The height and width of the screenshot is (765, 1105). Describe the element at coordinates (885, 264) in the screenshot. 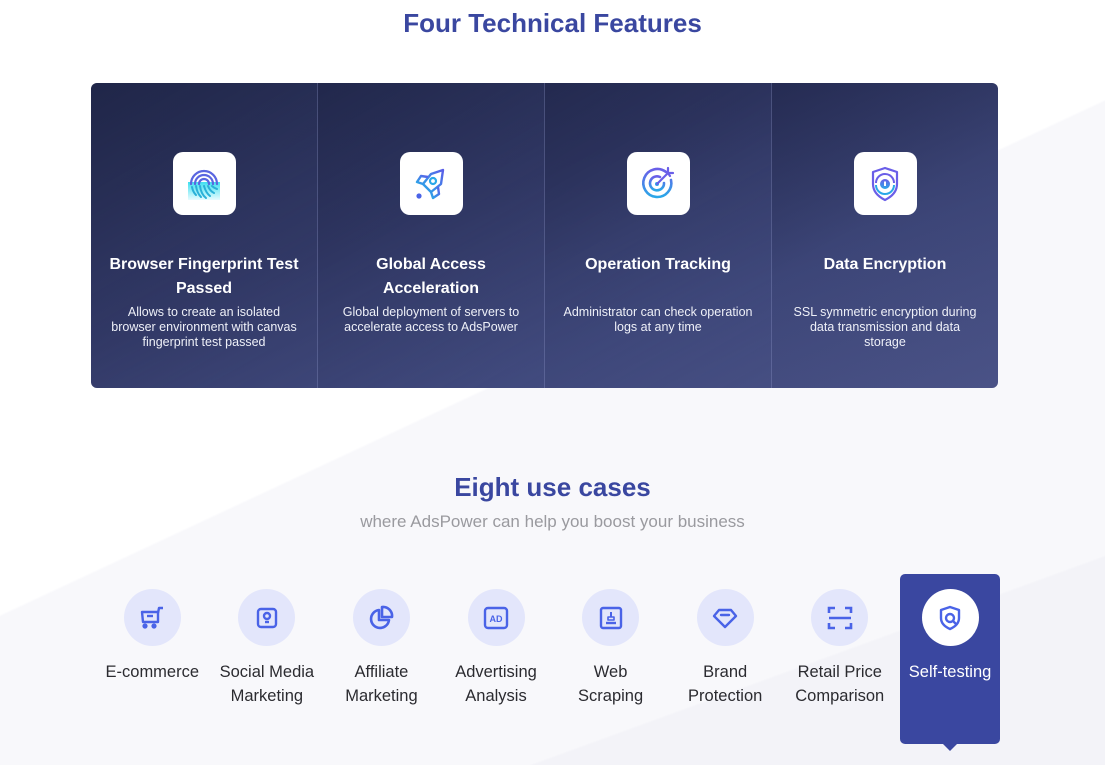

I see `feature-title: Data Encryption` at that location.